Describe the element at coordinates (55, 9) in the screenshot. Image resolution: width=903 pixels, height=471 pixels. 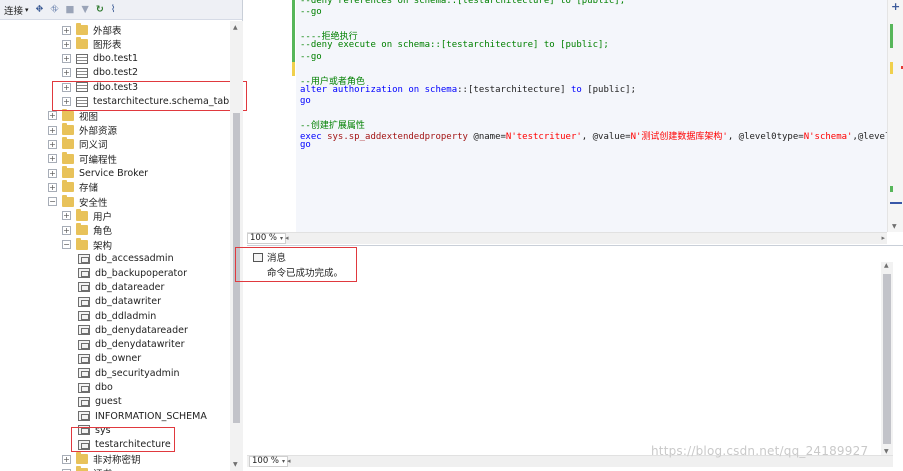
I see `disconnect-icon: ⛗` at that location.